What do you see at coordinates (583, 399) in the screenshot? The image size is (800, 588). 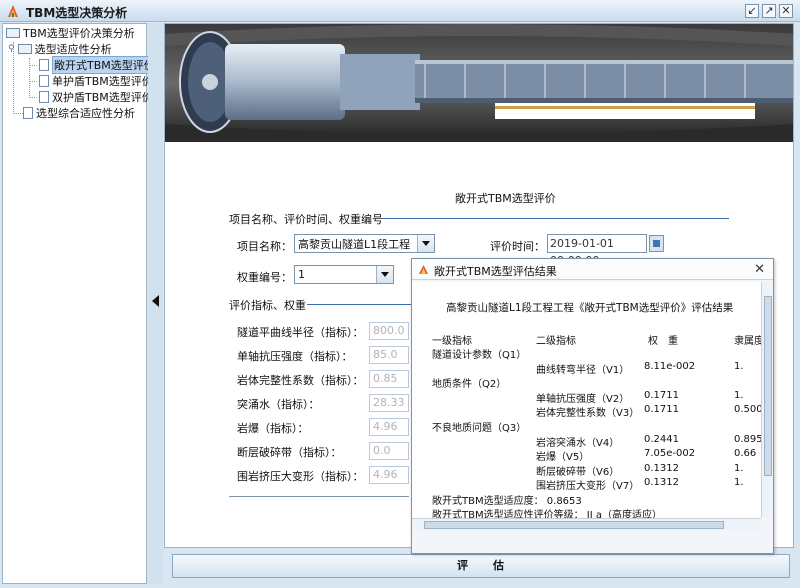 I see `result-level2: 单轴抗压强度（V2）` at bounding box center [583, 399].